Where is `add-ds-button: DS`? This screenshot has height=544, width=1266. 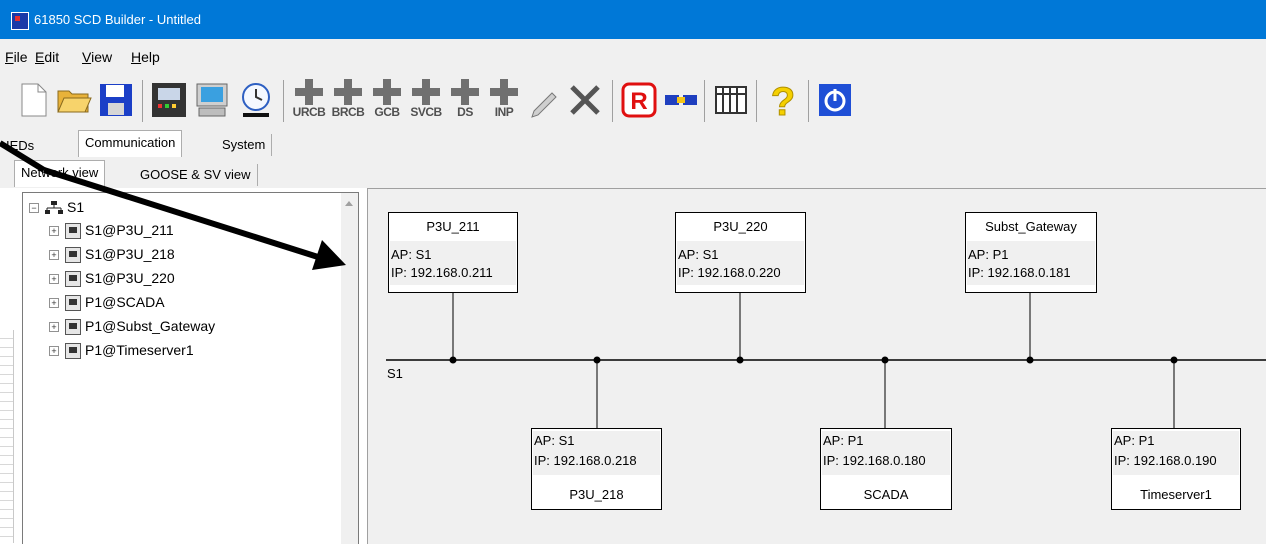
add-ds-button: DS is located at coordinates (465, 102).